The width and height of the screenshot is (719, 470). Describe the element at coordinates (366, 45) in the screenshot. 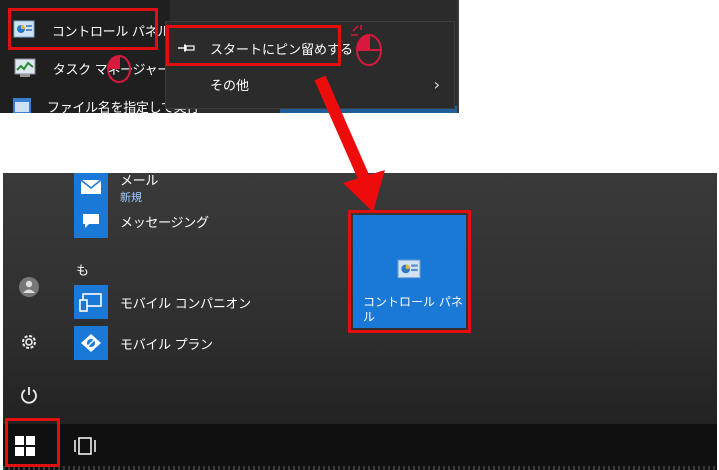

I see `left-click-mouse-icon` at that location.